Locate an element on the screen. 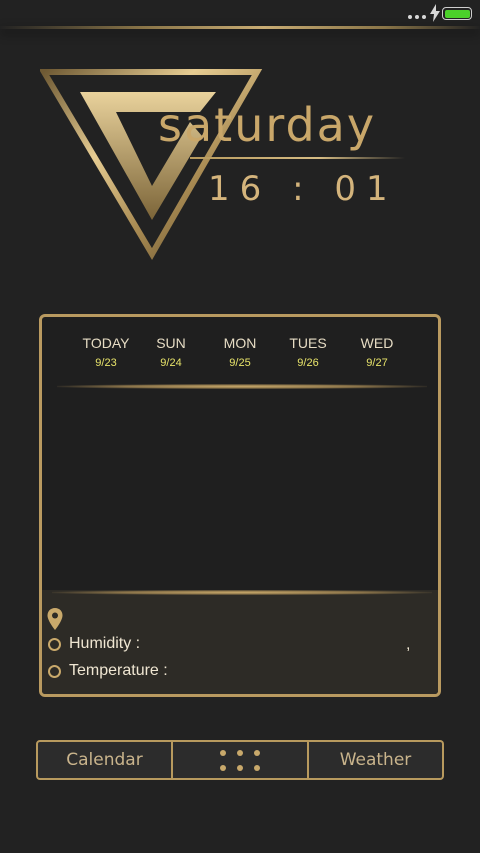 Image resolution: width=480 pixels, height=853 pixels. battery-icon is located at coordinates (457, 13).